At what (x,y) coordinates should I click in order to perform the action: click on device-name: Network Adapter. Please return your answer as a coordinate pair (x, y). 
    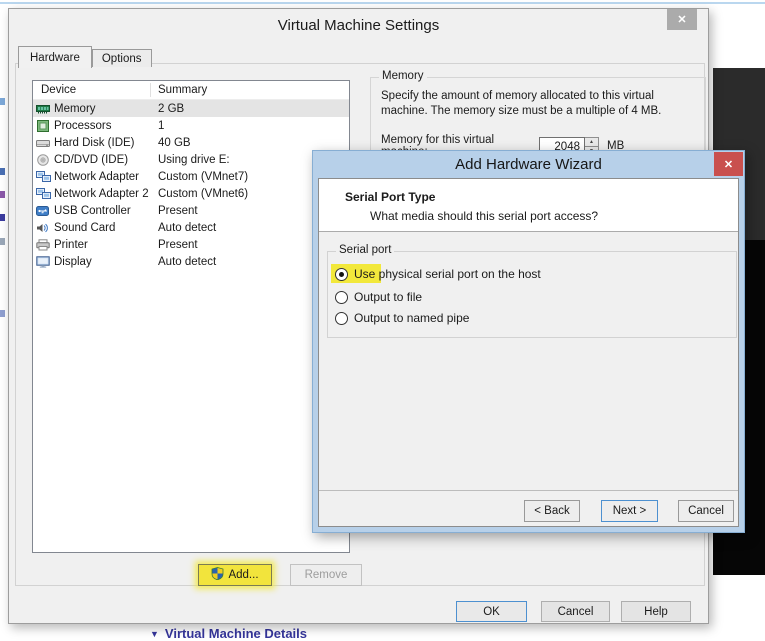
    Looking at the image, I should click on (97, 176).